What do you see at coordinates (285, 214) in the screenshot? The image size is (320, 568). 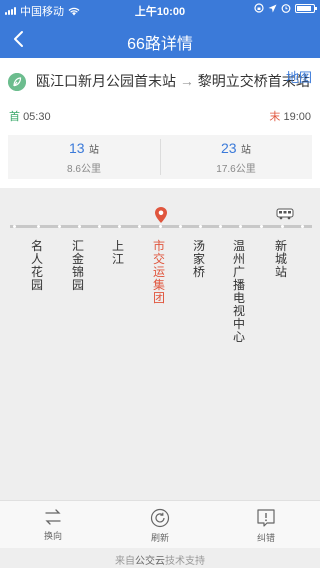 I see `bus-icon` at bounding box center [285, 214].